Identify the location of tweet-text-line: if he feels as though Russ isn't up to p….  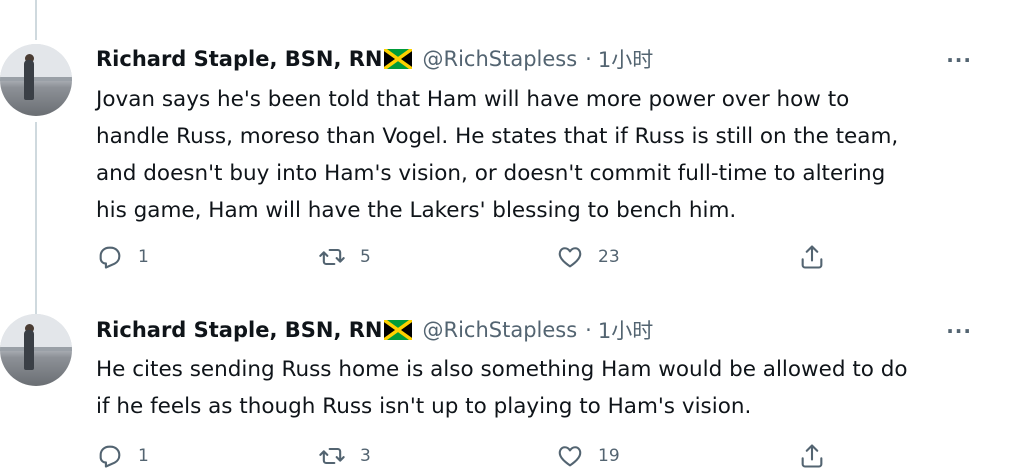
(424, 406).